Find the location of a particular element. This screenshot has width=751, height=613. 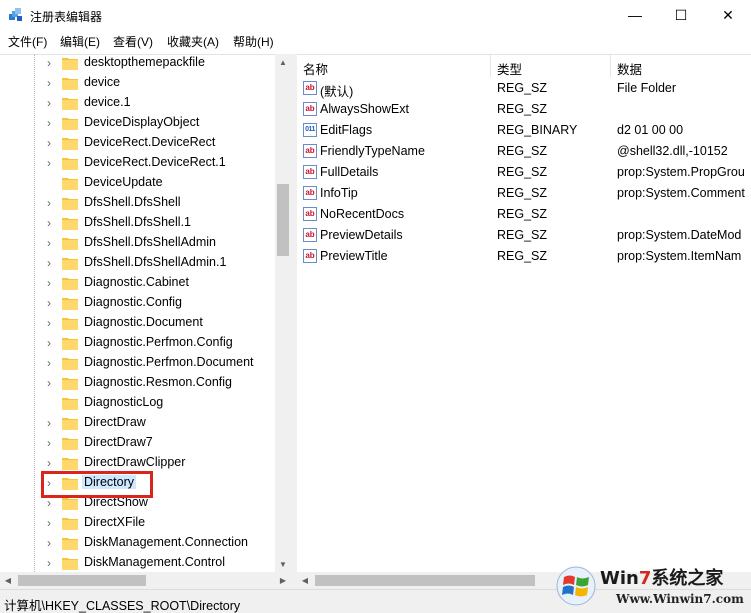

value-row: ab AlwaysShowExt REG_SZ is located at coordinates (524, 109).